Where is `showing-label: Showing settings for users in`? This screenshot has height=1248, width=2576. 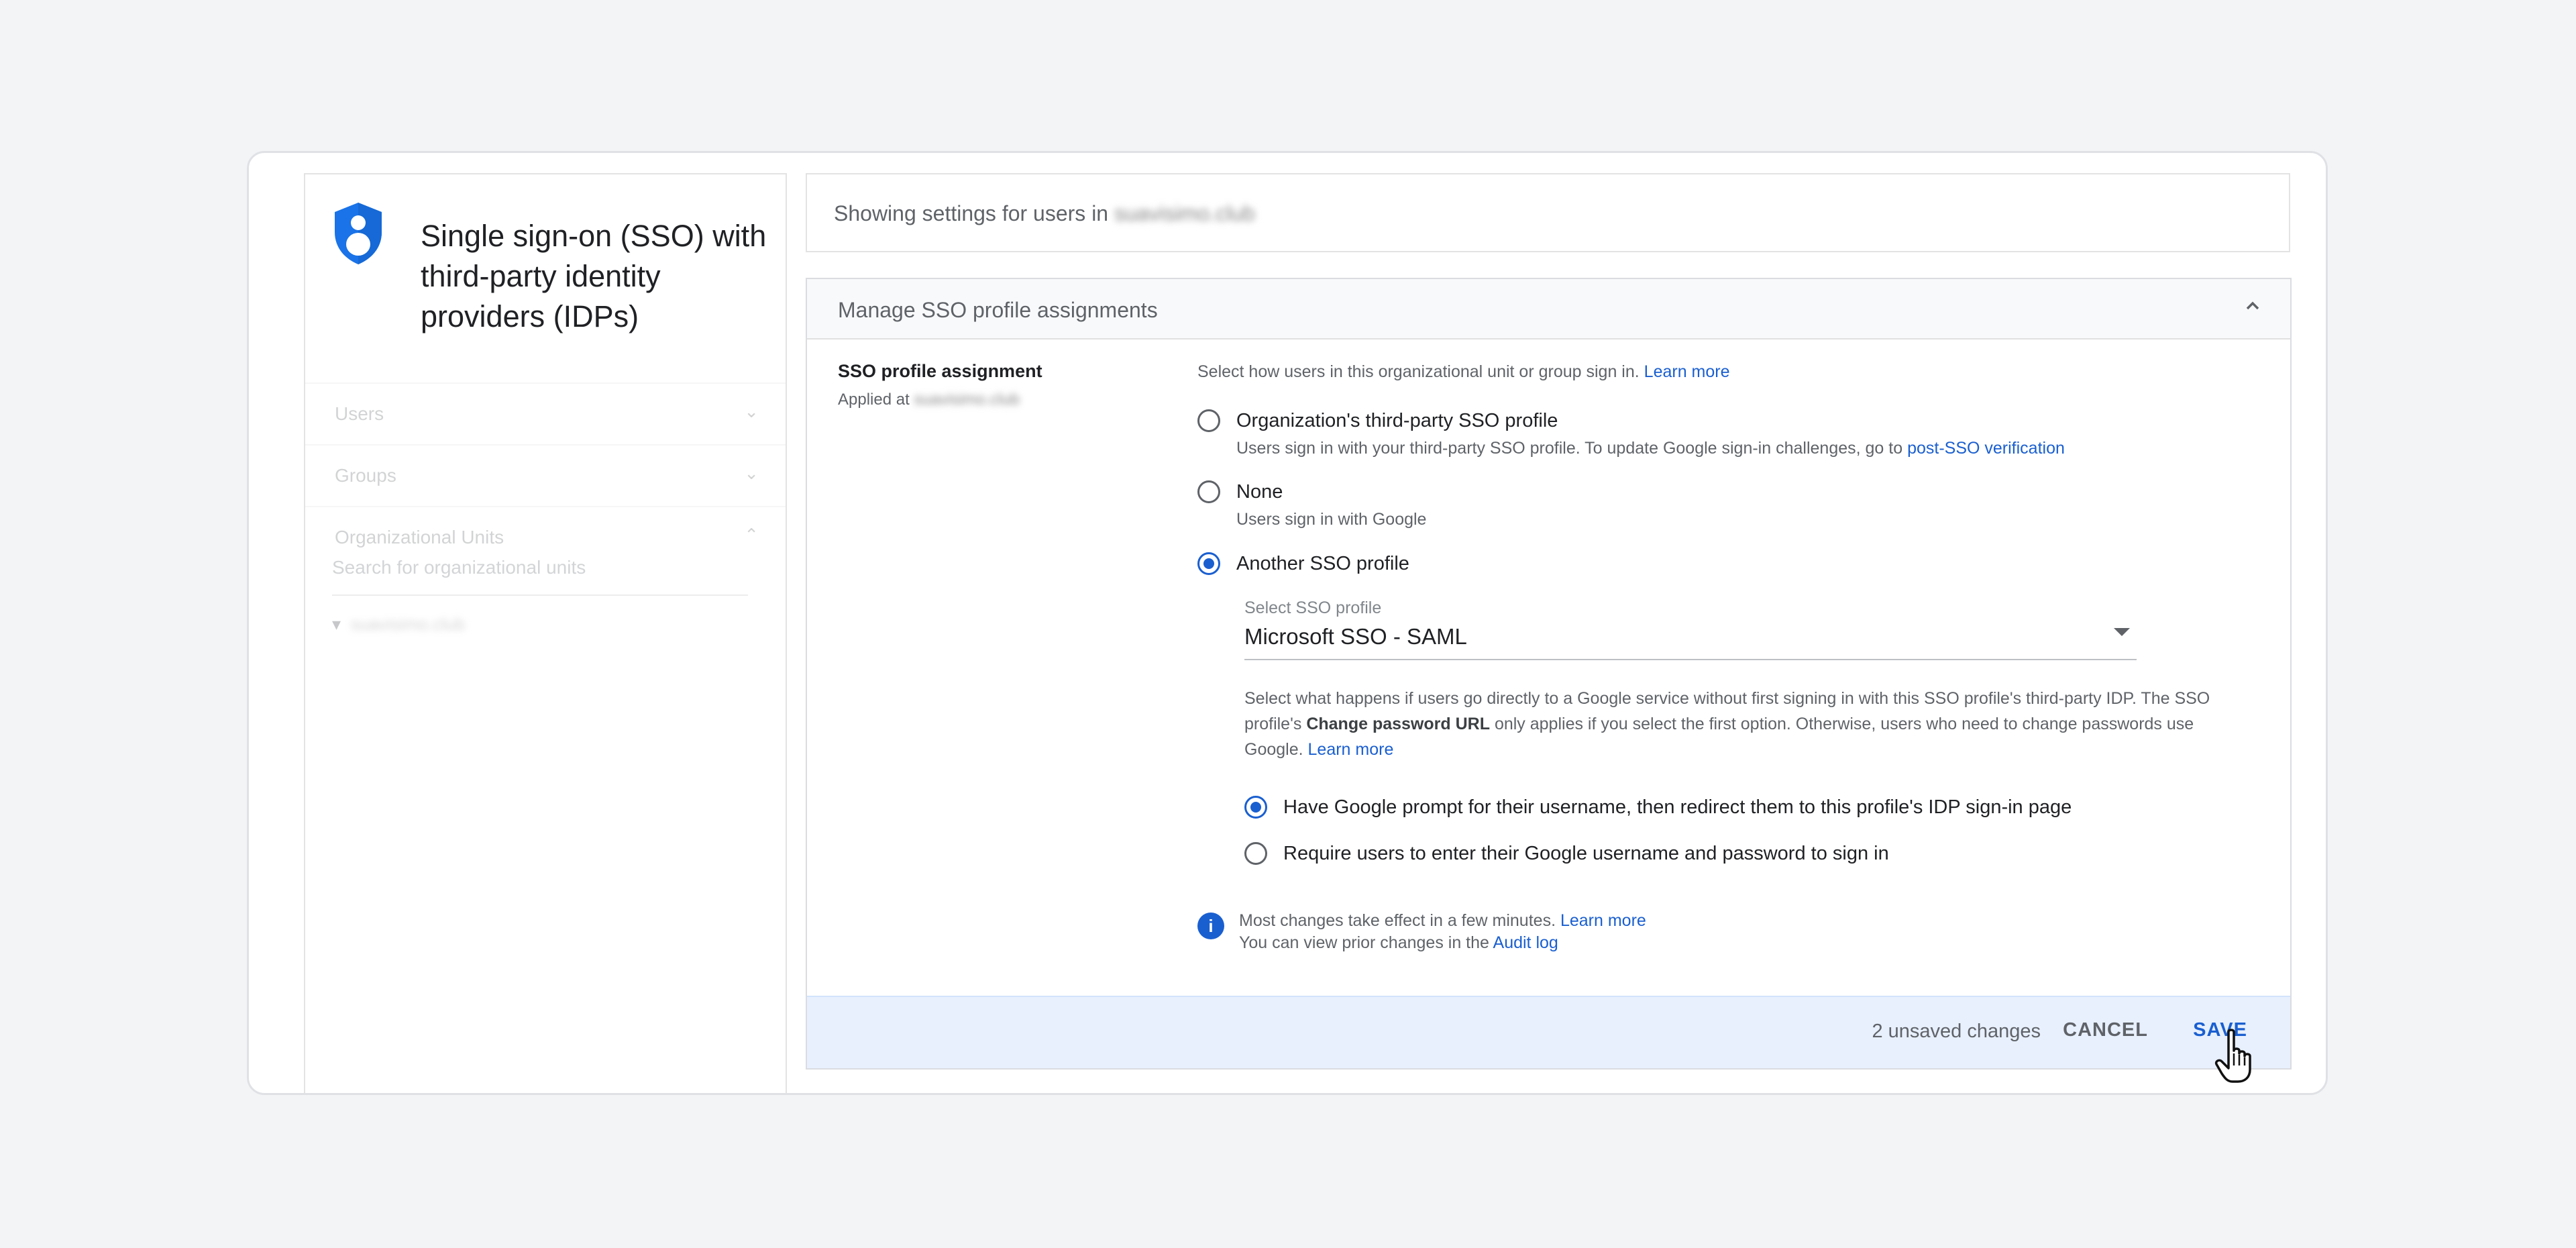 showing-label: Showing settings for users in is located at coordinates (971, 213).